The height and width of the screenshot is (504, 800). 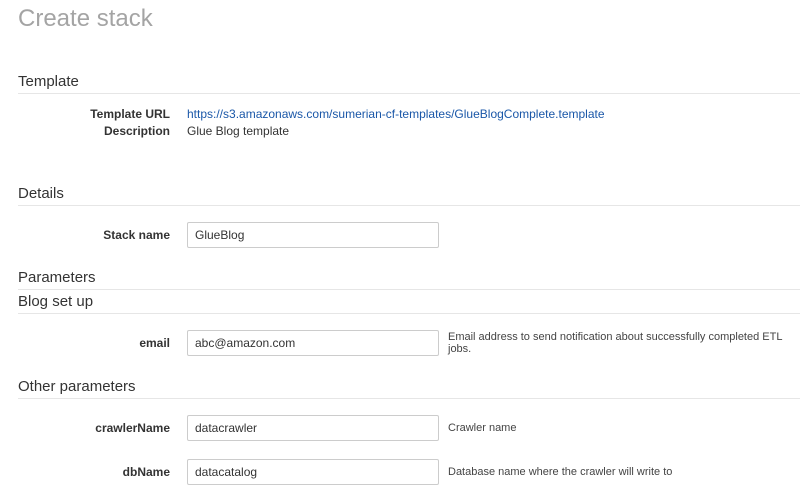 What do you see at coordinates (313, 235) in the screenshot?
I see `stack-name-input` at bounding box center [313, 235].